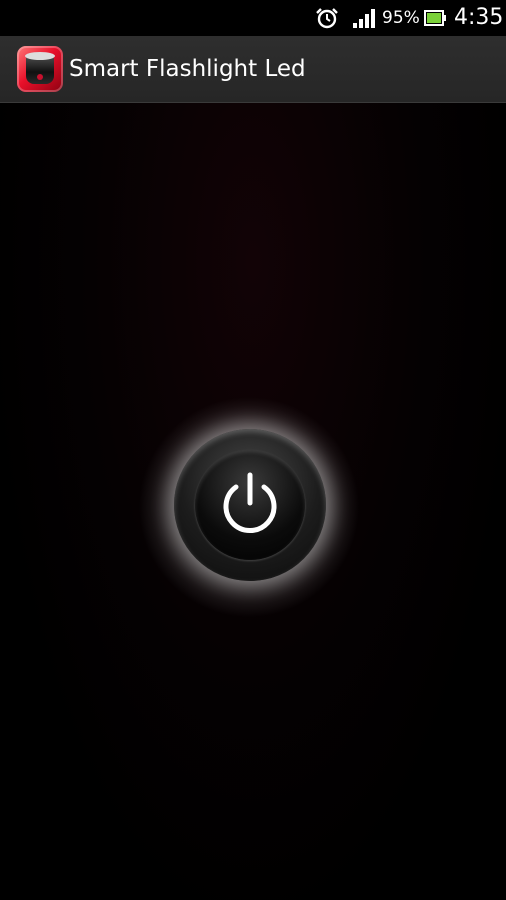 Image resolution: width=506 pixels, height=900 pixels. What do you see at coordinates (187, 69) in the screenshot?
I see `app-title: Smart Flashlight Led` at bounding box center [187, 69].